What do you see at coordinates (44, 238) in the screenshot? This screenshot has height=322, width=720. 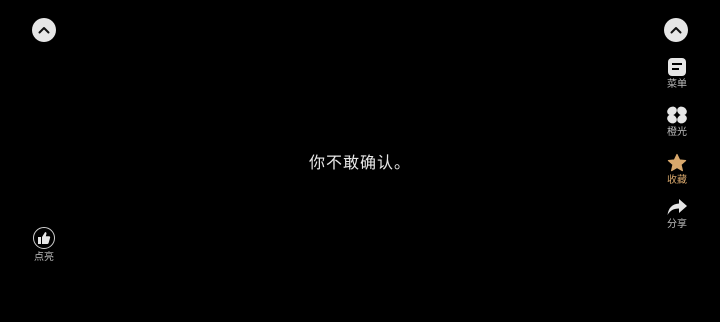 I see `thumbs-up-icon` at bounding box center [44, 238].